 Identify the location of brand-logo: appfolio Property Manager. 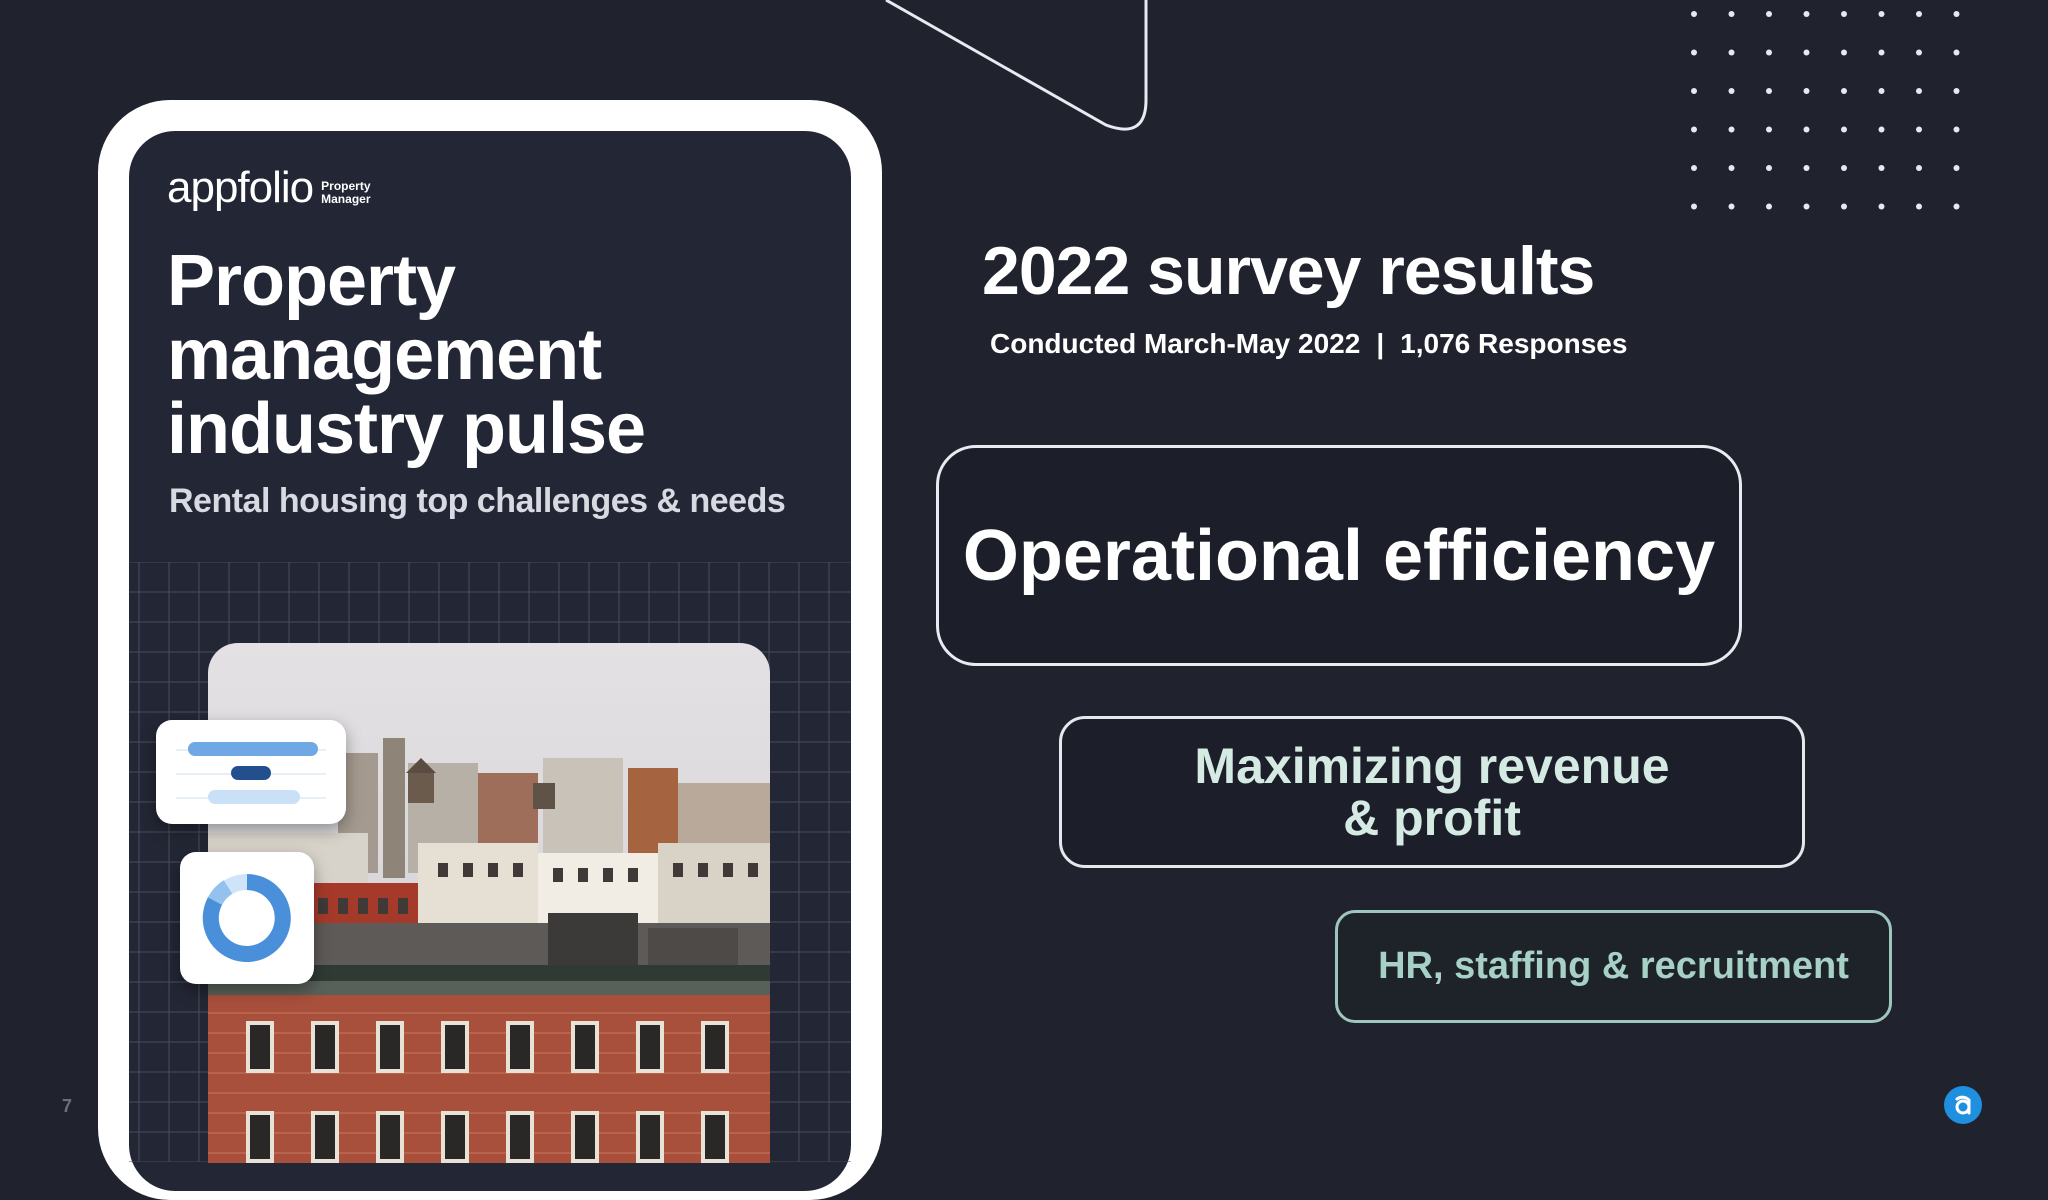
(269, 188).